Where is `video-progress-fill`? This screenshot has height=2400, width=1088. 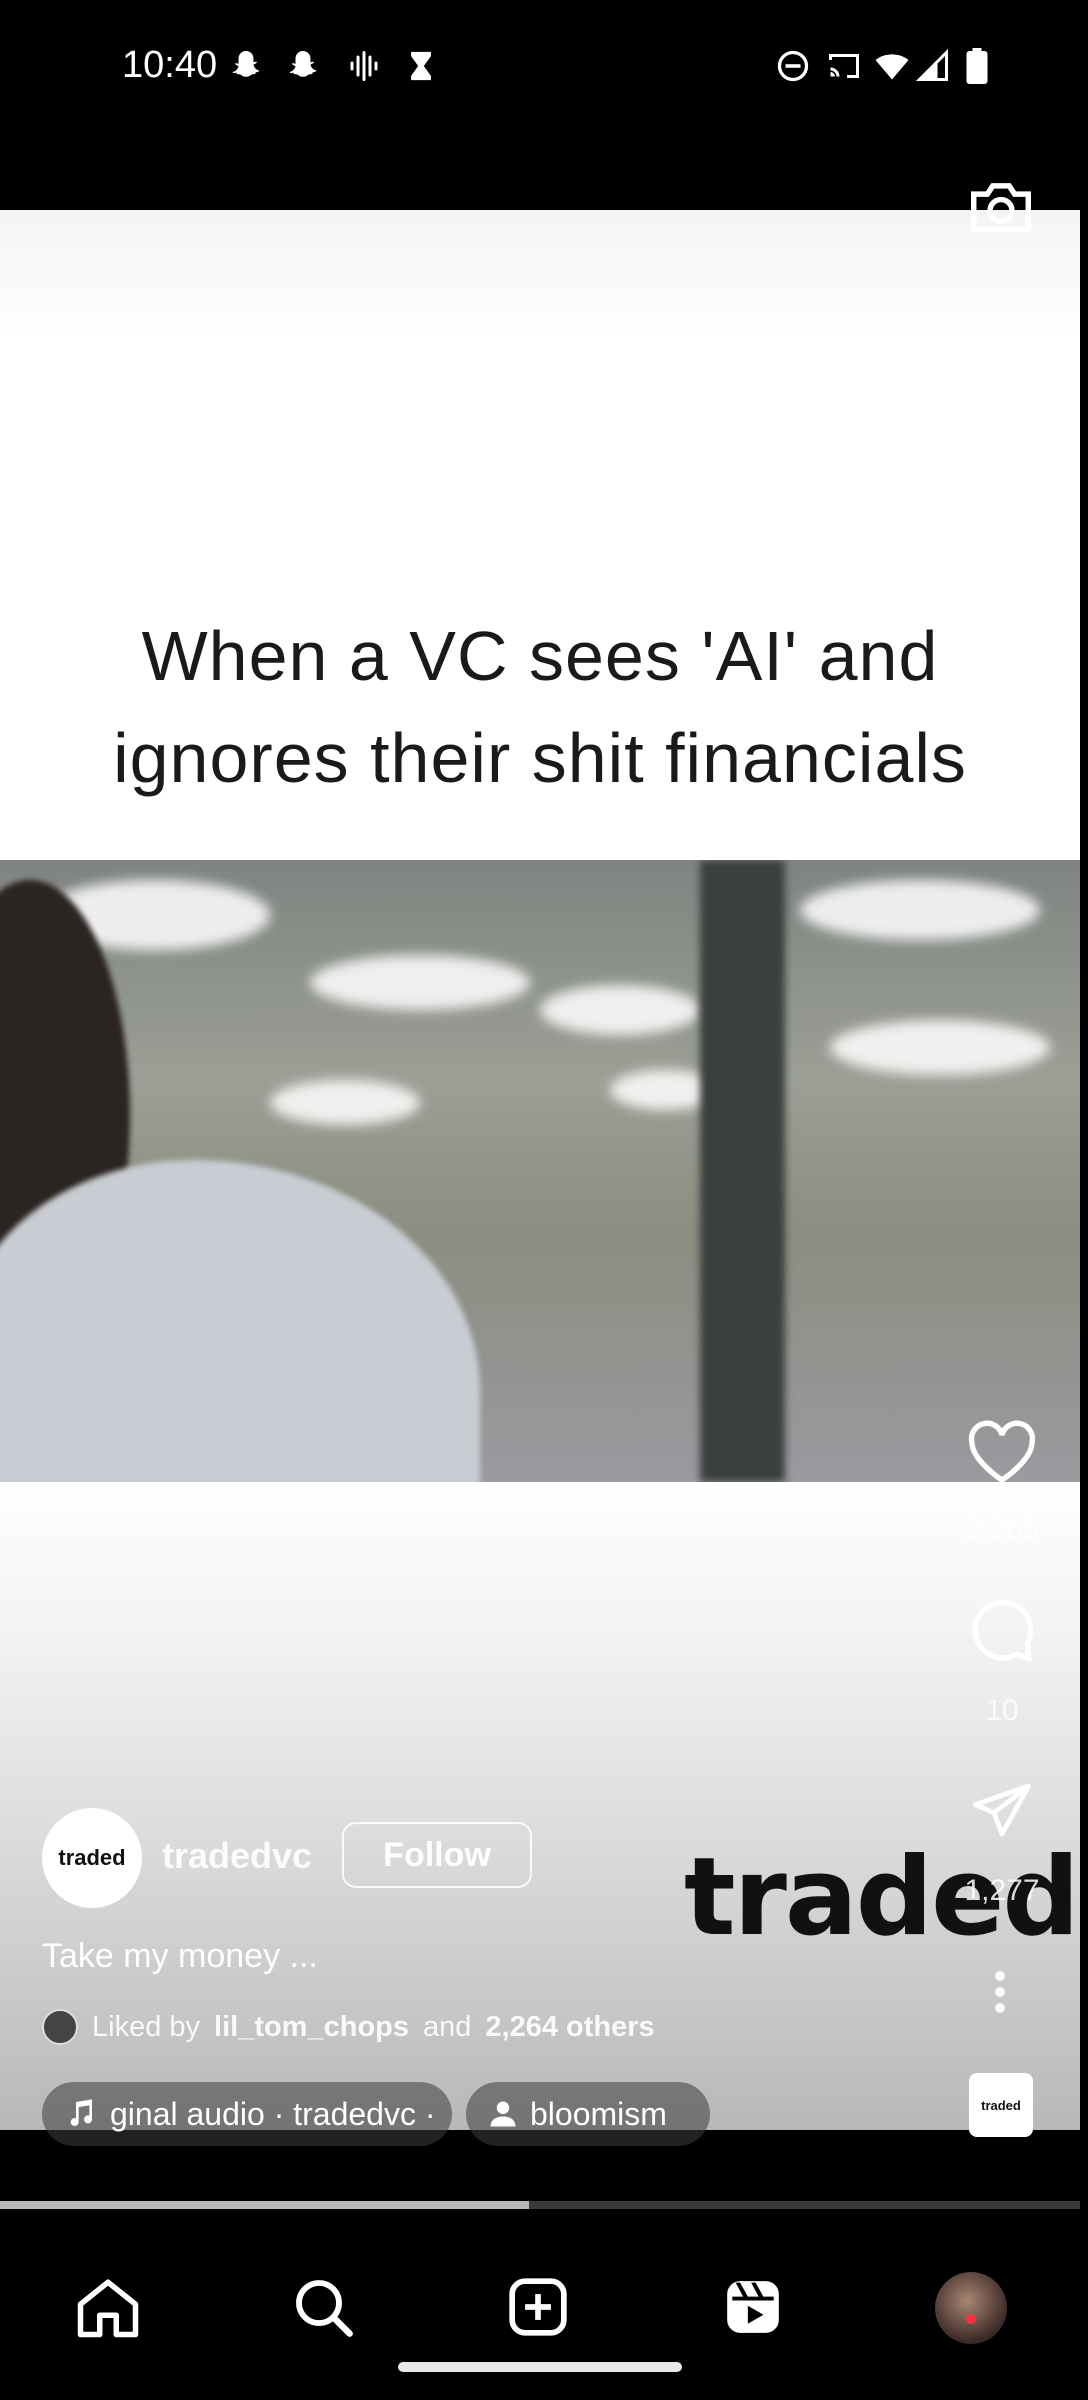
video-progress-fill is located at coordinates (265, 2205).